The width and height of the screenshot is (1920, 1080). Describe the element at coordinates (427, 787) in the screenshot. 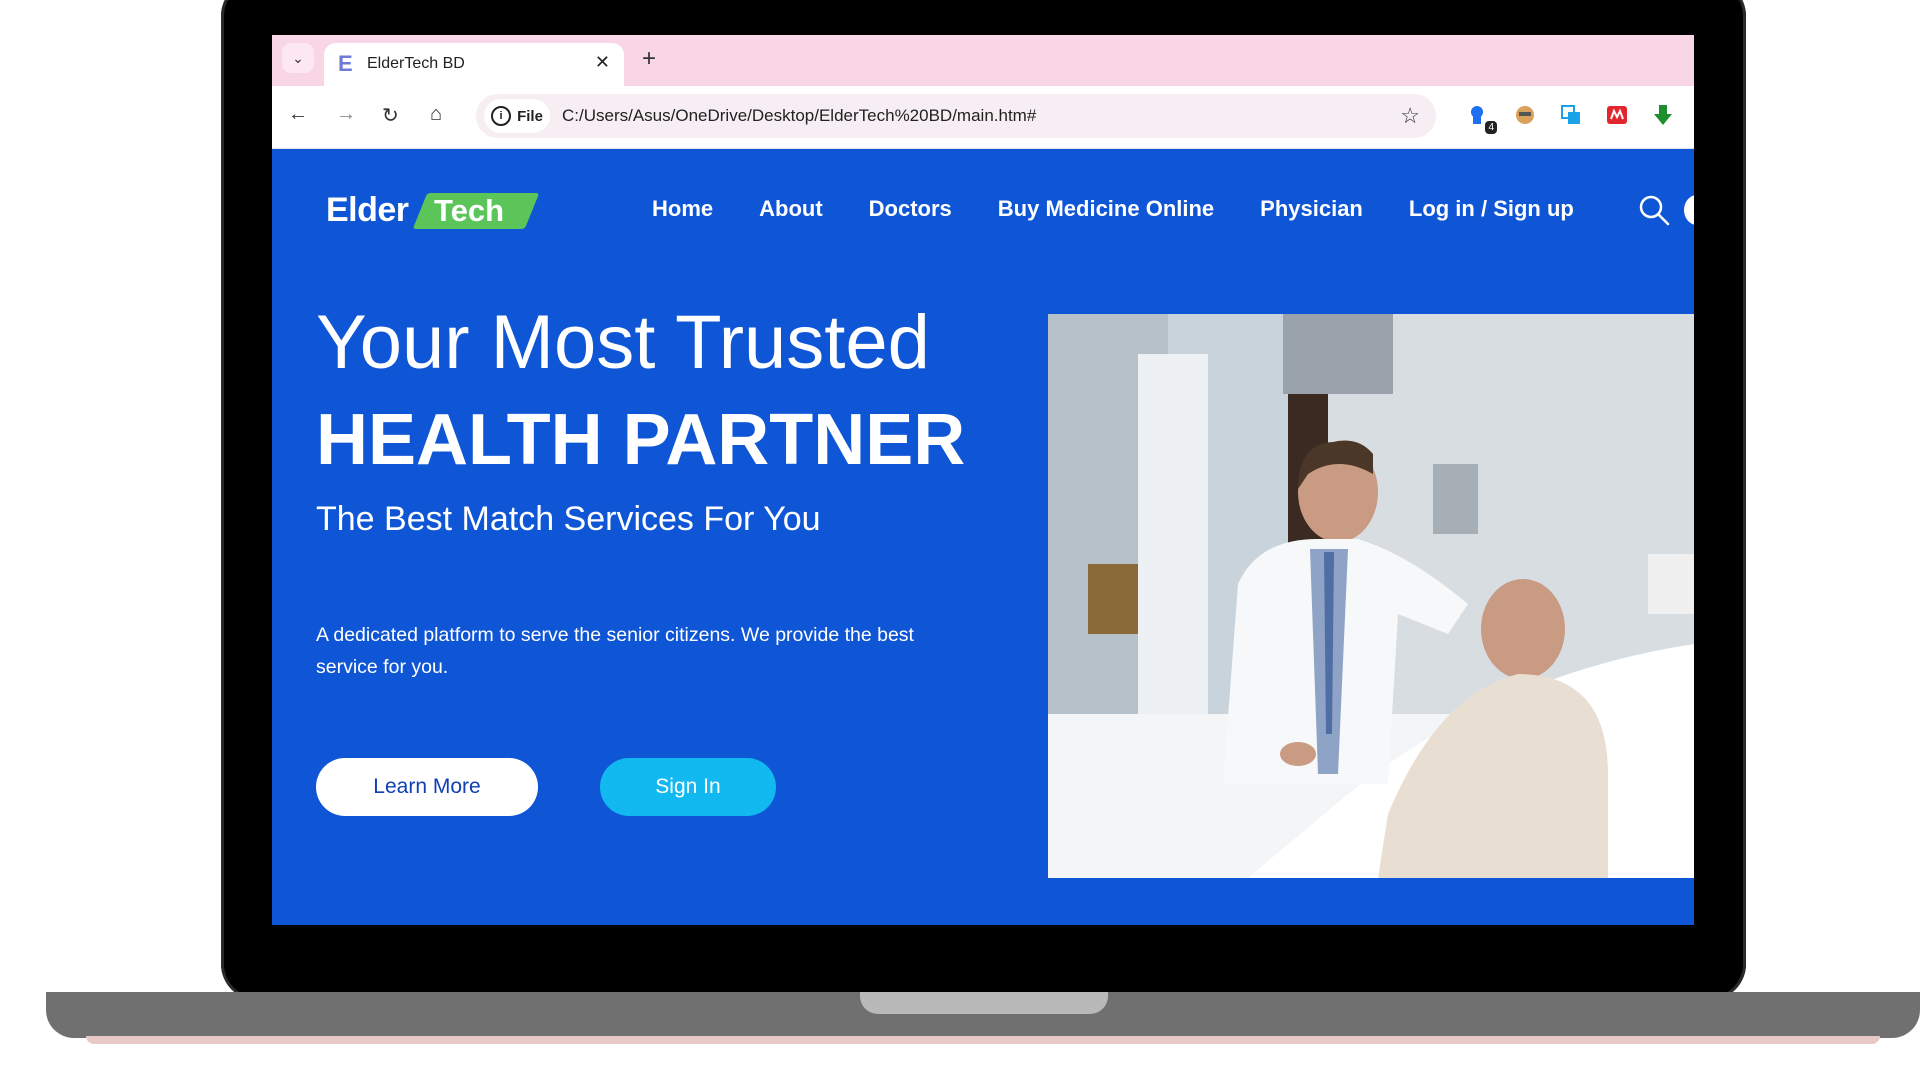

I see `learn-more-button: Learn More` at that location.